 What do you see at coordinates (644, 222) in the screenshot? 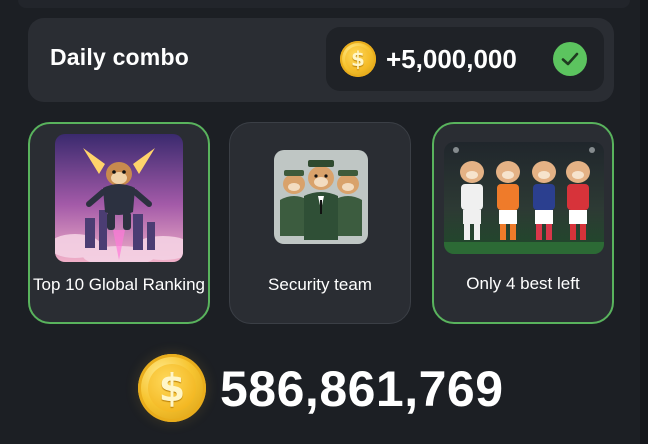
I see `screen-edge` at bounding box center [644, 222].